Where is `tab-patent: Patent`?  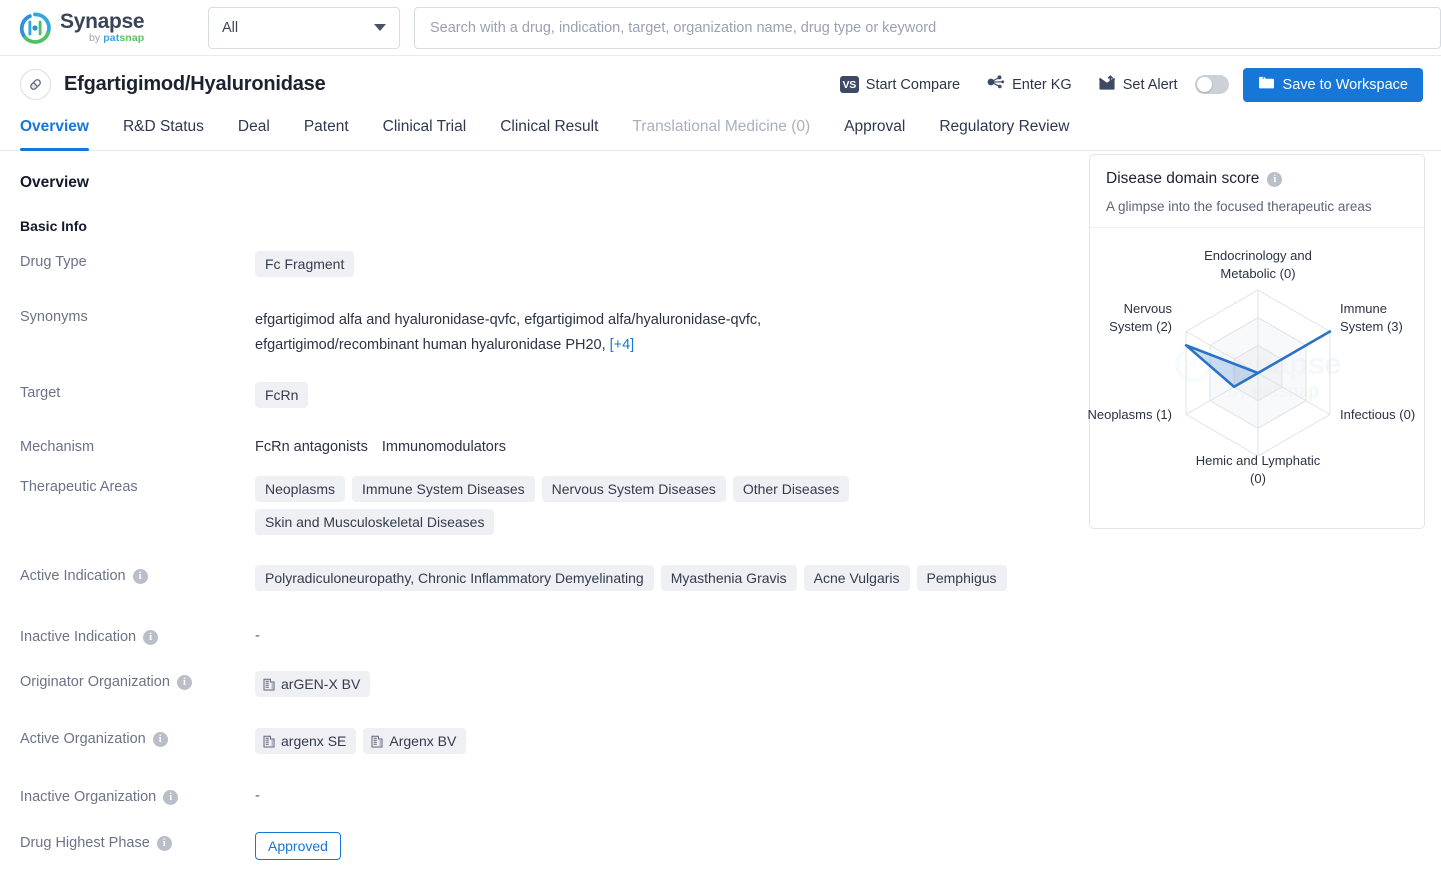
tab-patent: Patent is located at coordinates (326, 132).